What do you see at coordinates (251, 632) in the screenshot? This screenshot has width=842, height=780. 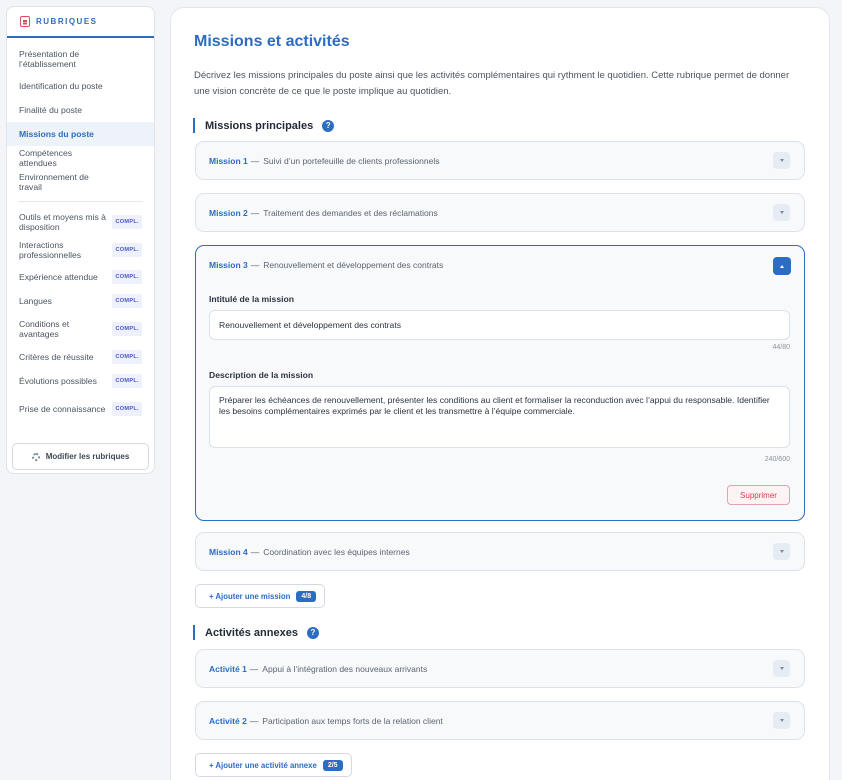 I see `section-title: Activités annexes` at bounding box center [251, 632].